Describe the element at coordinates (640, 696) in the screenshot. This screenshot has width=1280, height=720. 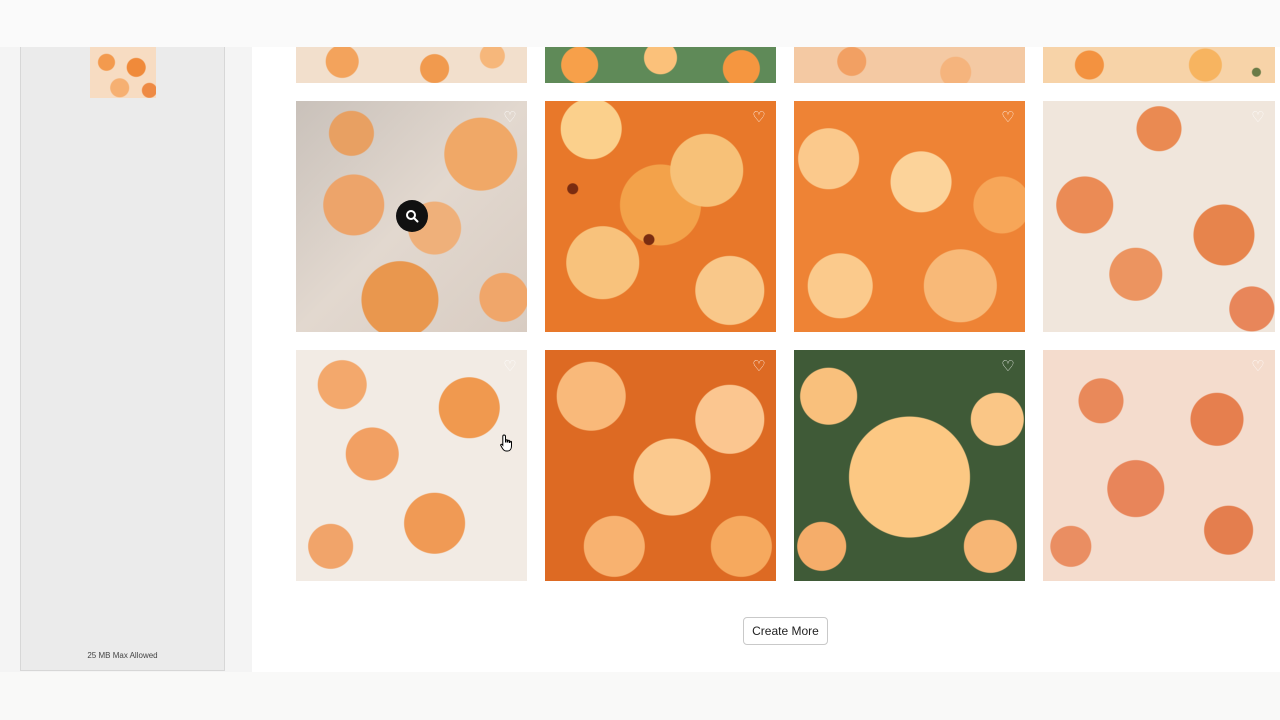
I see `bottom-bar` at that location.